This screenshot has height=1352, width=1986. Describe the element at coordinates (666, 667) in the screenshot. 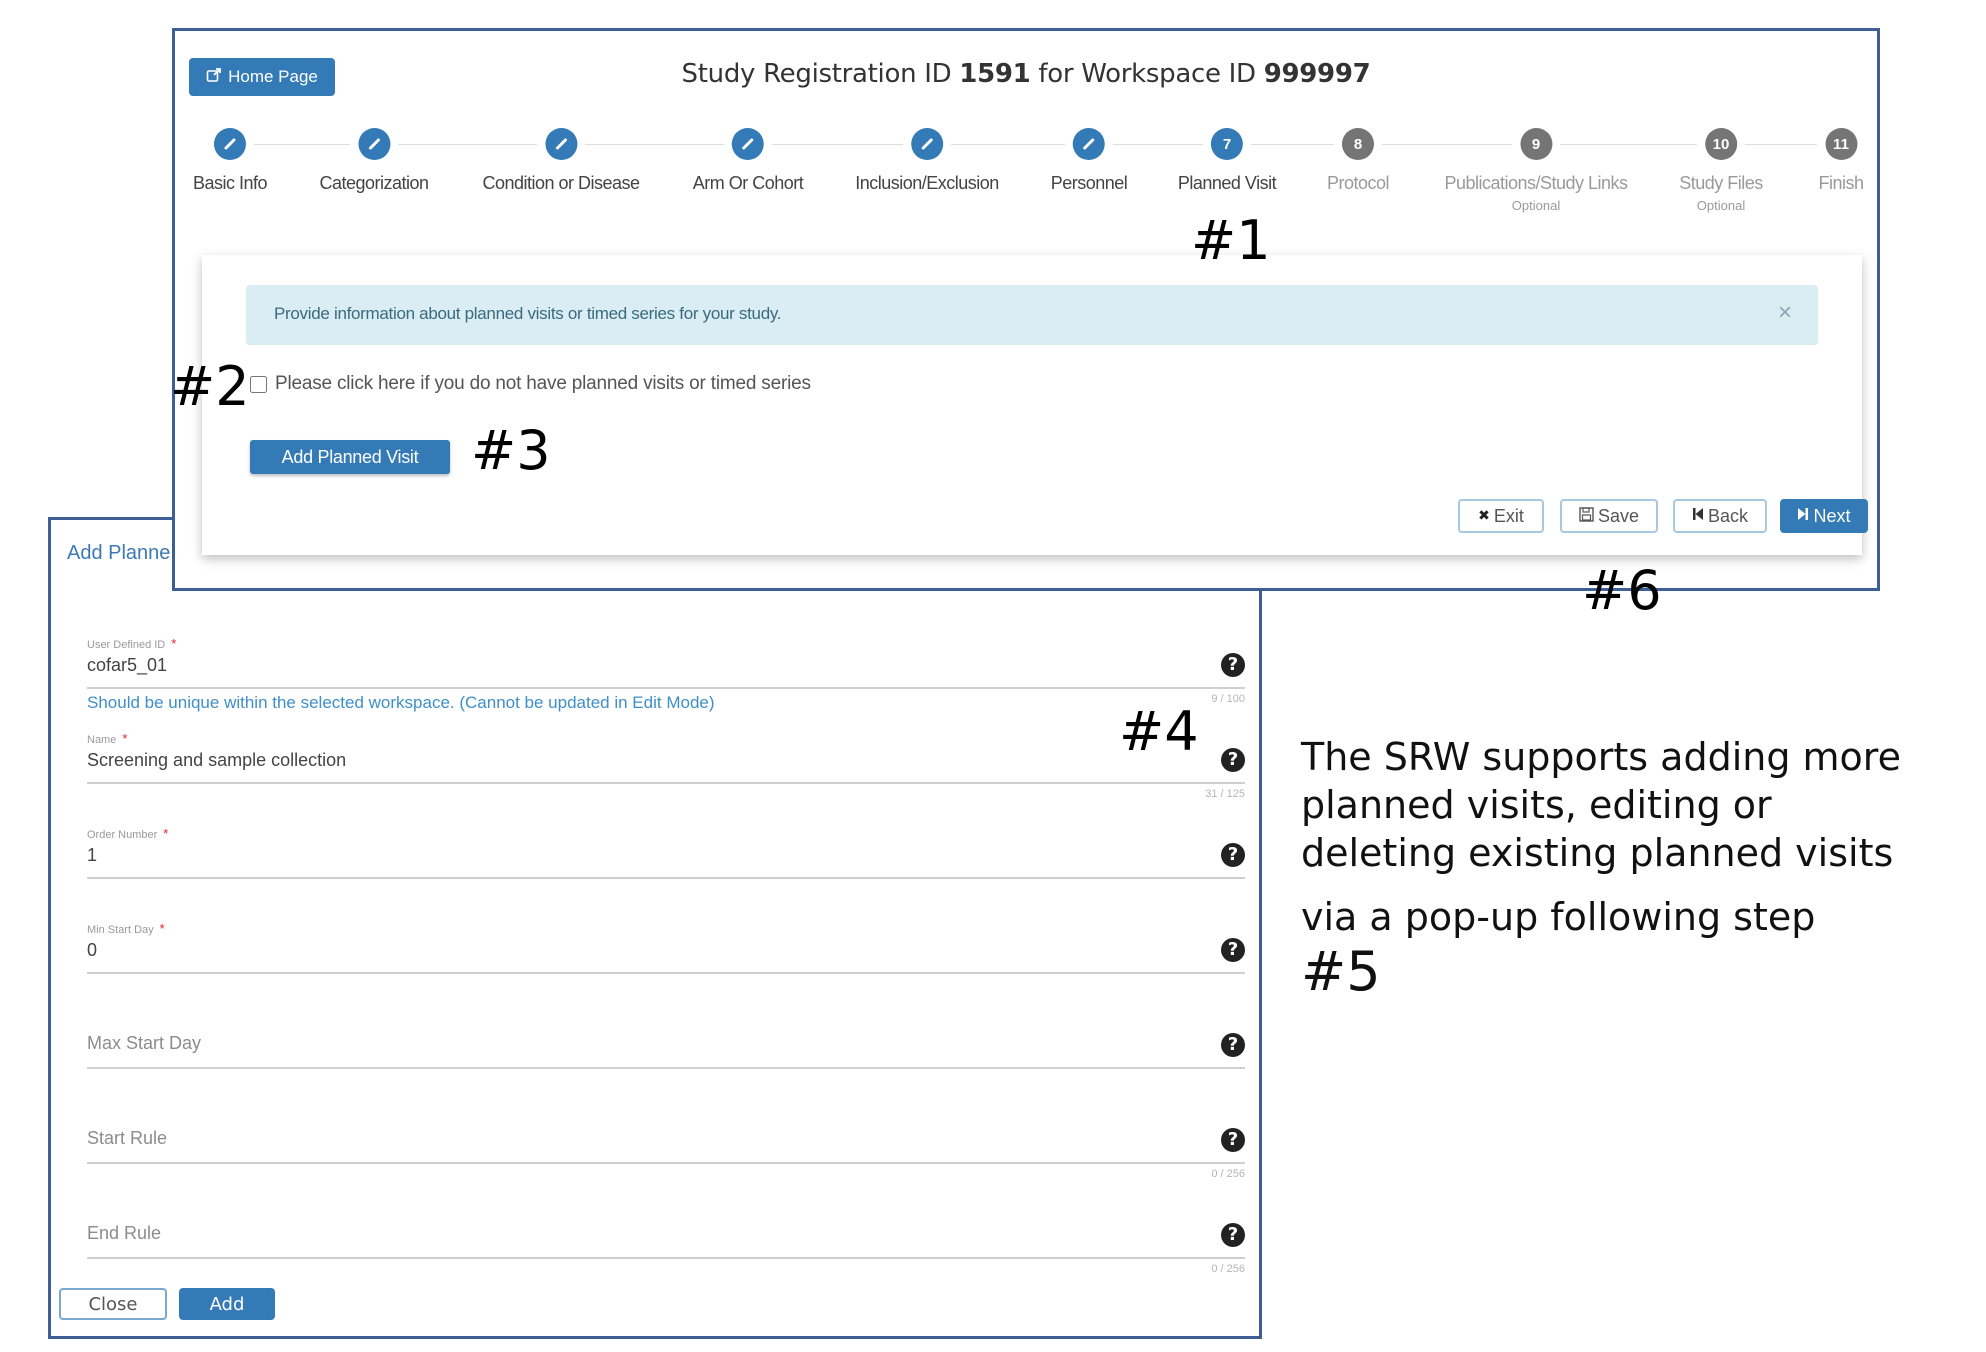

I see `field-value: cofar5_01` at that location.